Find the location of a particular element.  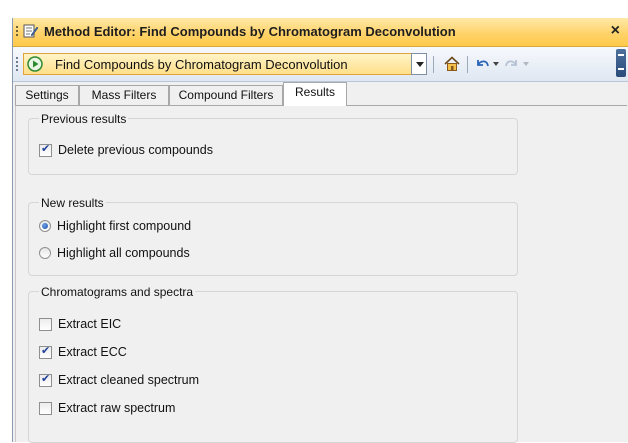

toolbar-grip is located at coordinates (17, 64).